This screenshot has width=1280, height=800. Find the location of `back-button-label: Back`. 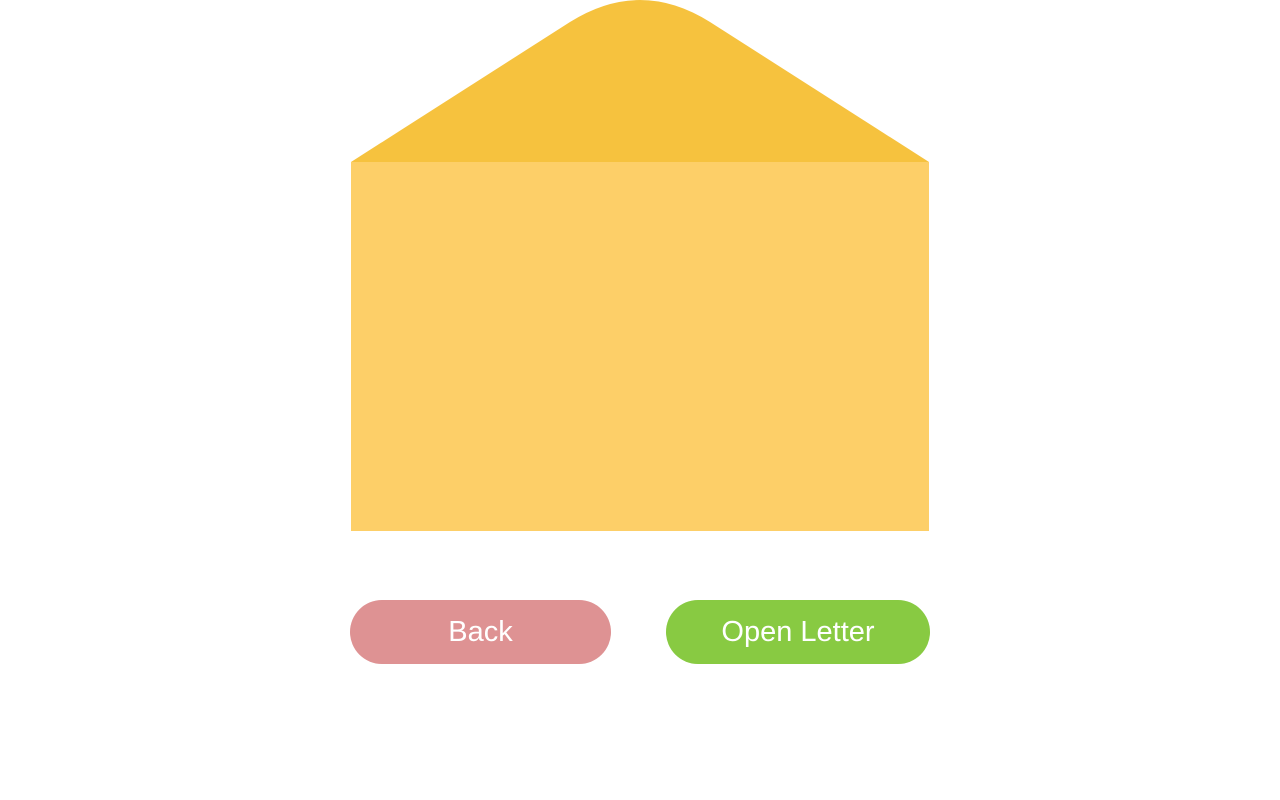

back-button-label: Back is located at coordinates (480, 631).